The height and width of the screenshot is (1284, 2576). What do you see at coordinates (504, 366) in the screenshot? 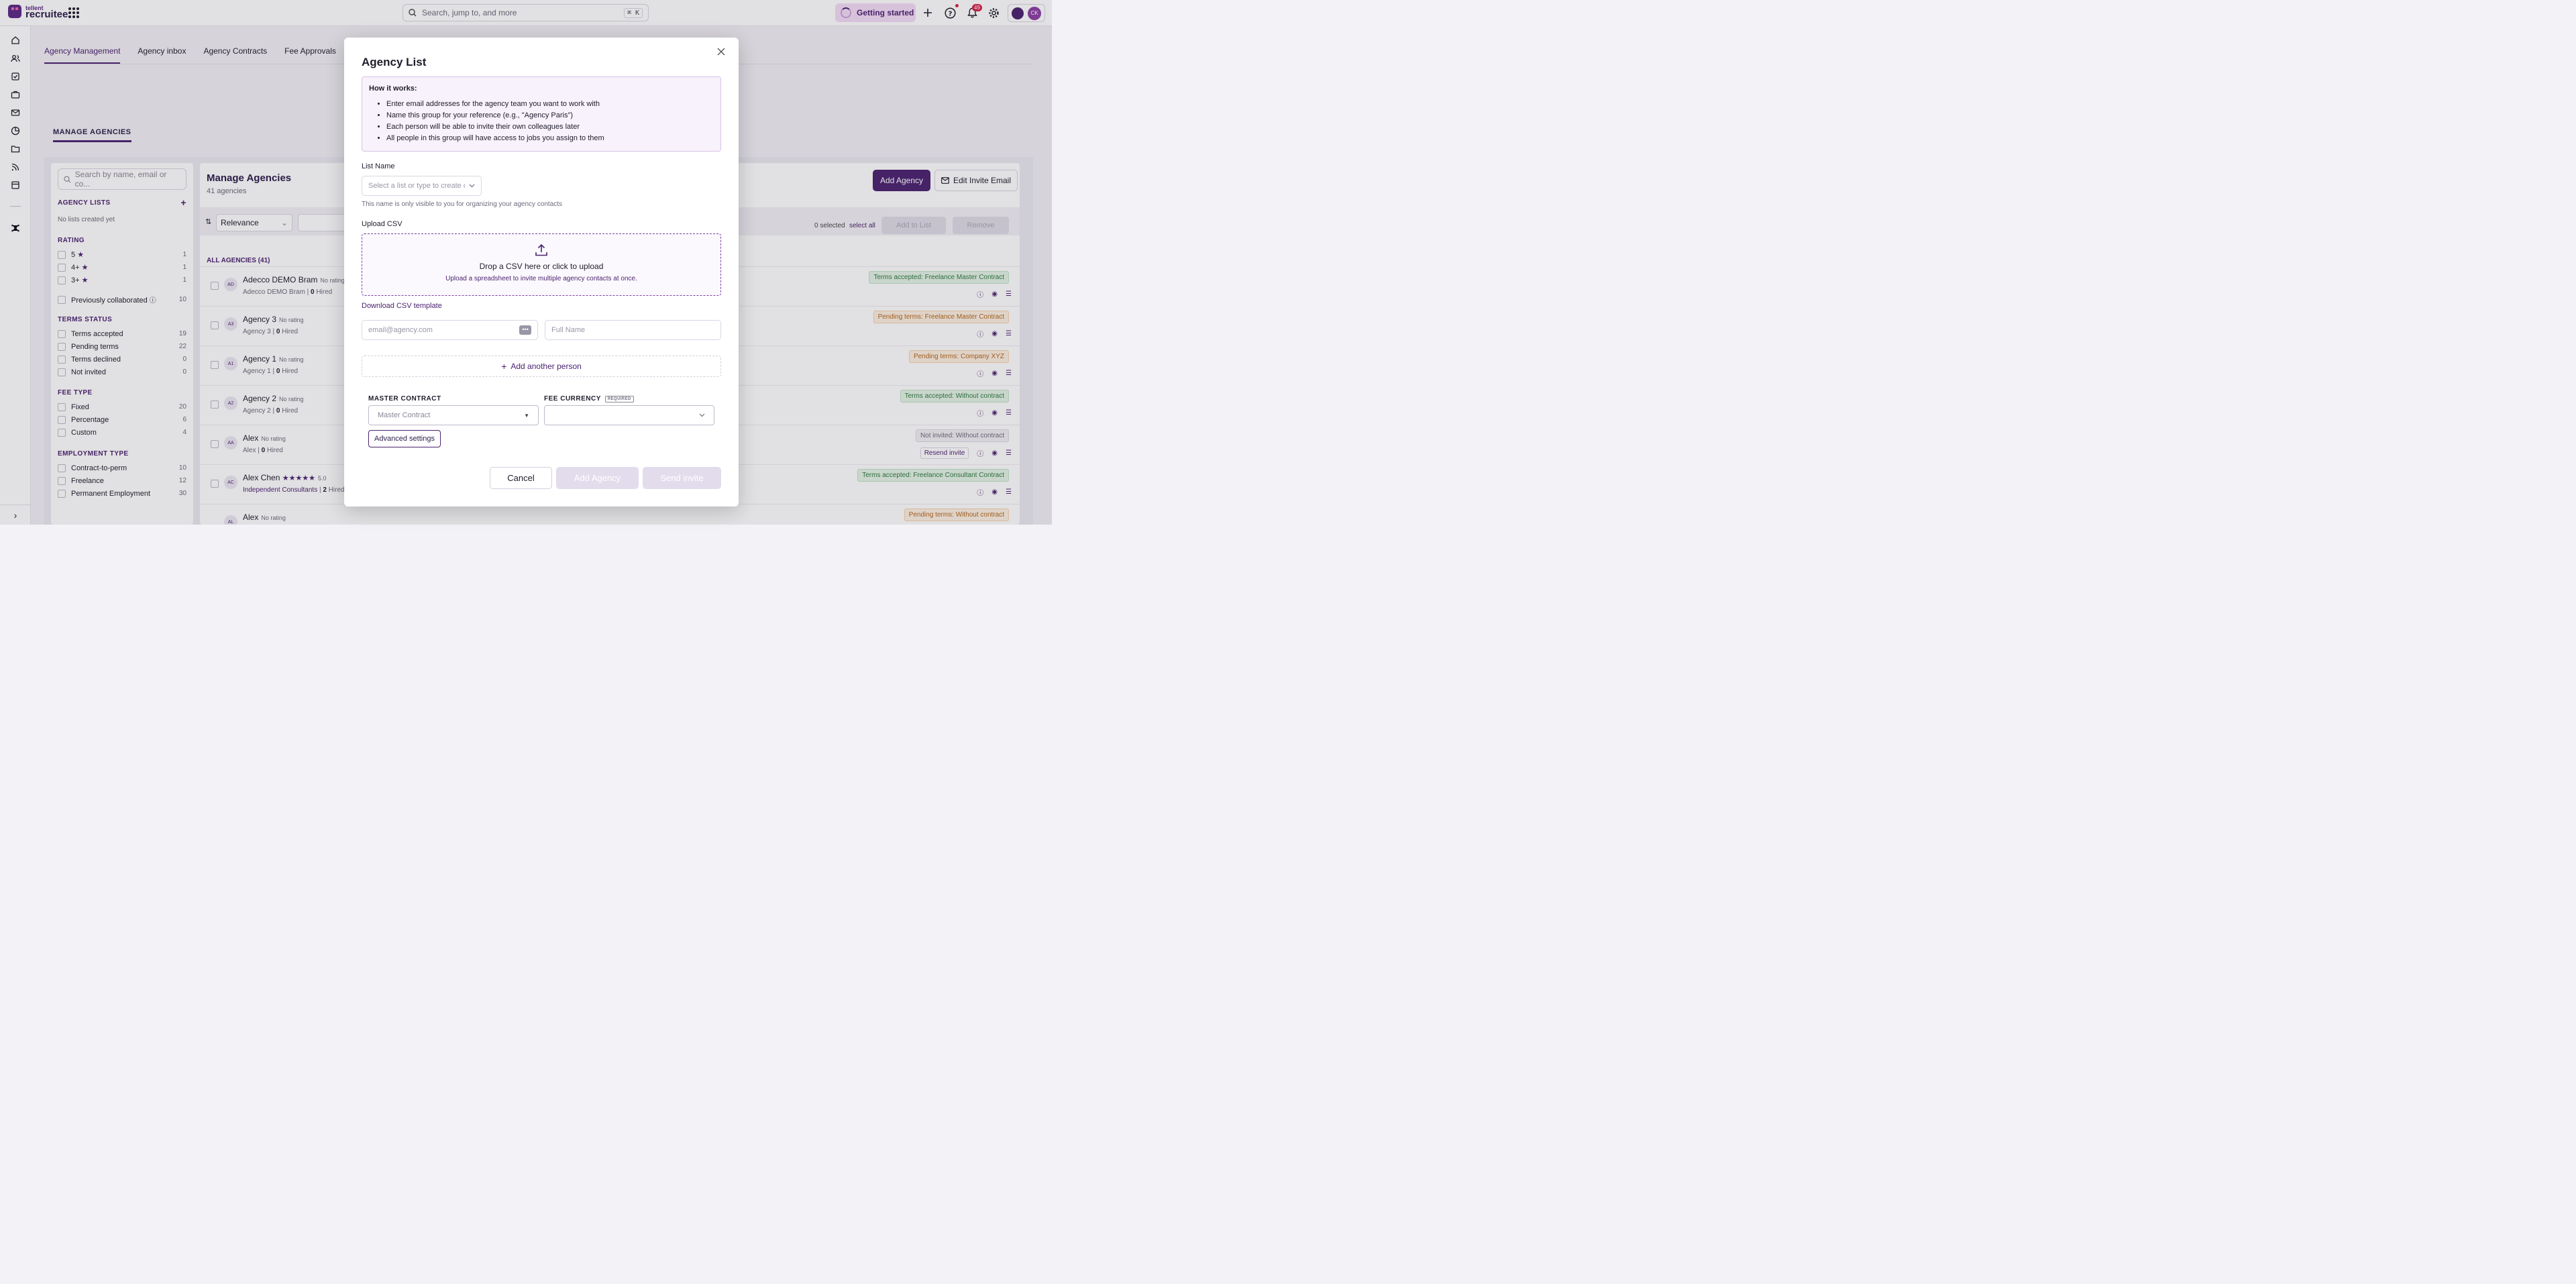
I see `plus-icon: +` at bounding box center [504, 366].